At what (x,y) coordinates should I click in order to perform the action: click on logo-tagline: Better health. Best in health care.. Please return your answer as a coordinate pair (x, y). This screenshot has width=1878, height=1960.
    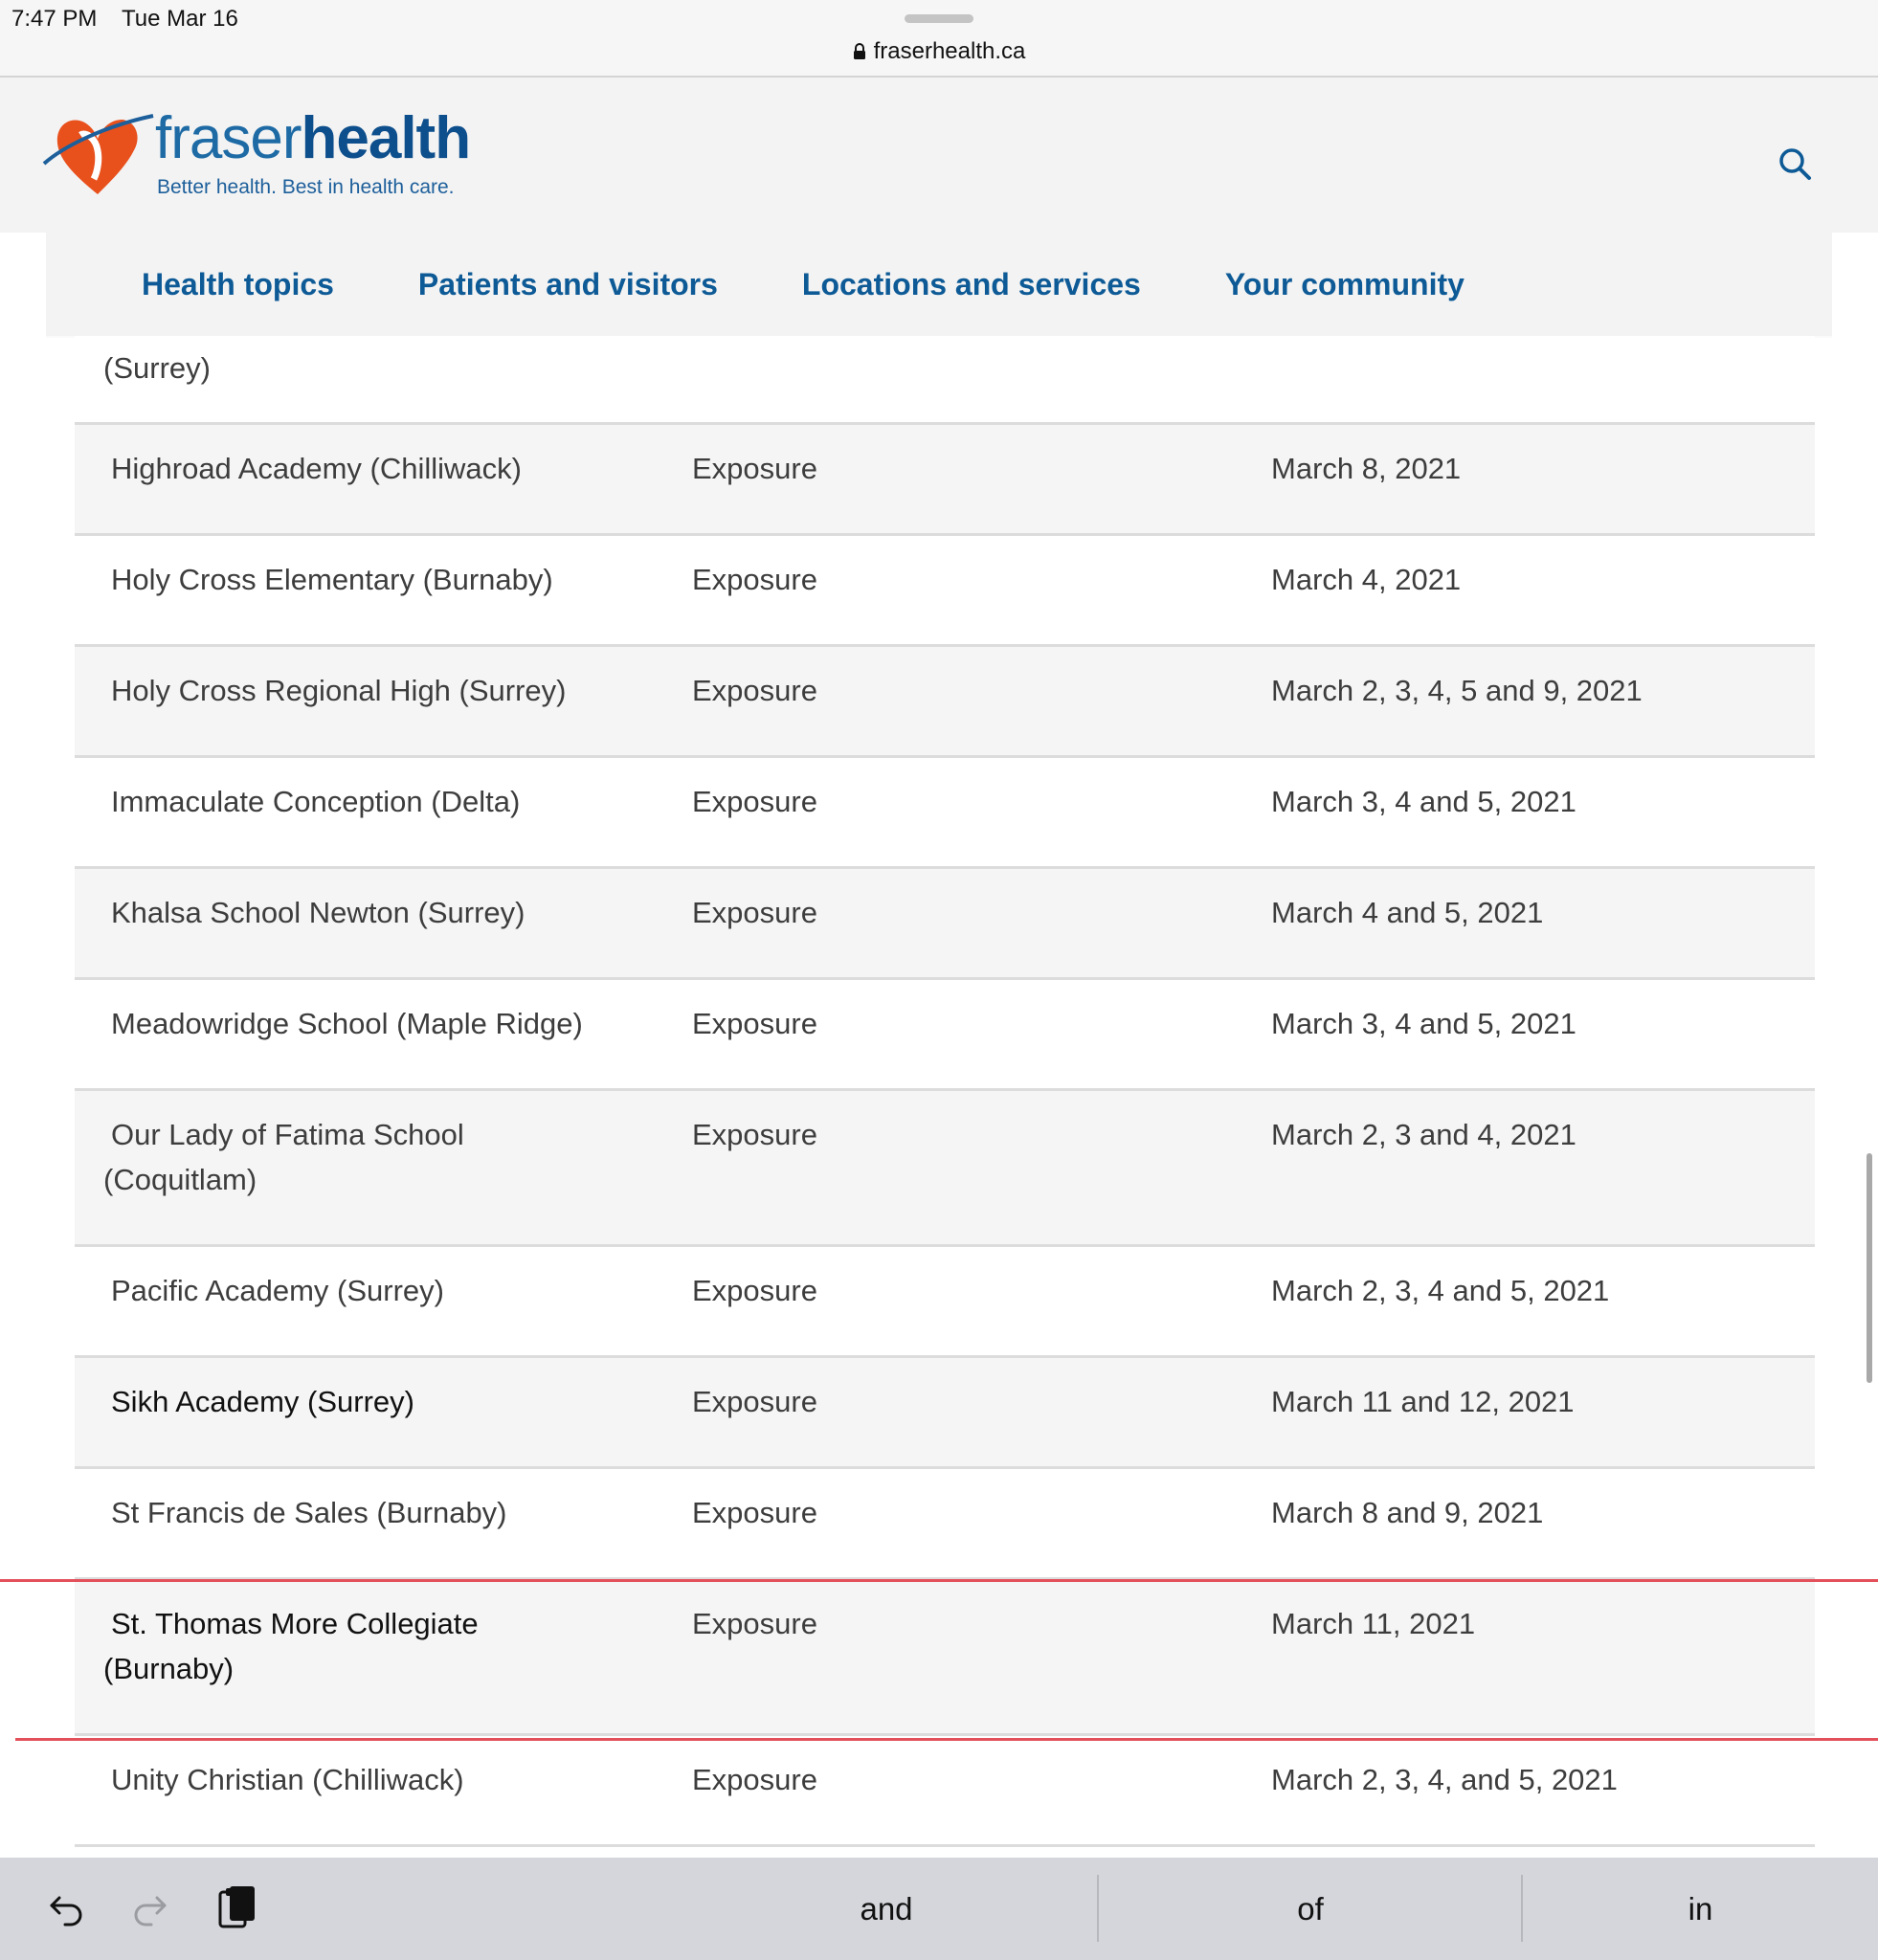
    Looking at the image, I should click on (306, 187).